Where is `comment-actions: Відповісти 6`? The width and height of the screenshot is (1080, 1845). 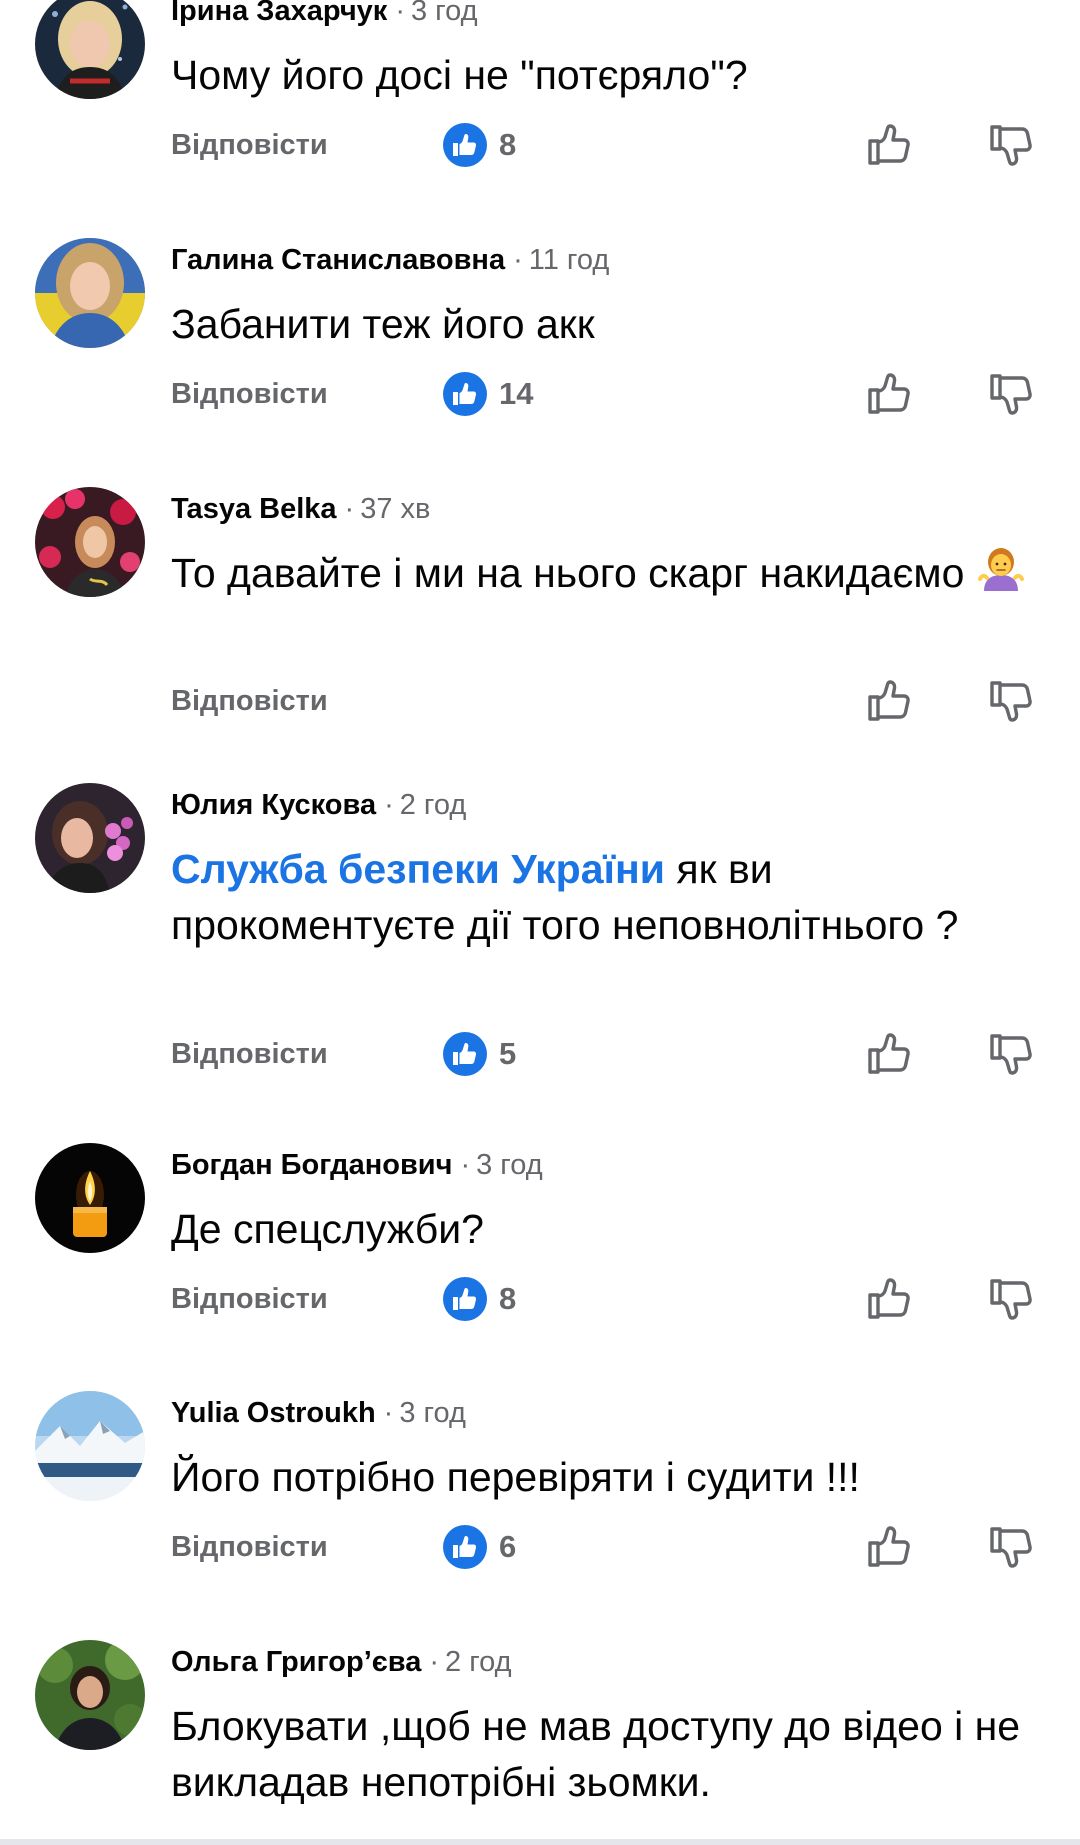 comment-actions: Відповісти 6 is located at coordinates (540, 1547).